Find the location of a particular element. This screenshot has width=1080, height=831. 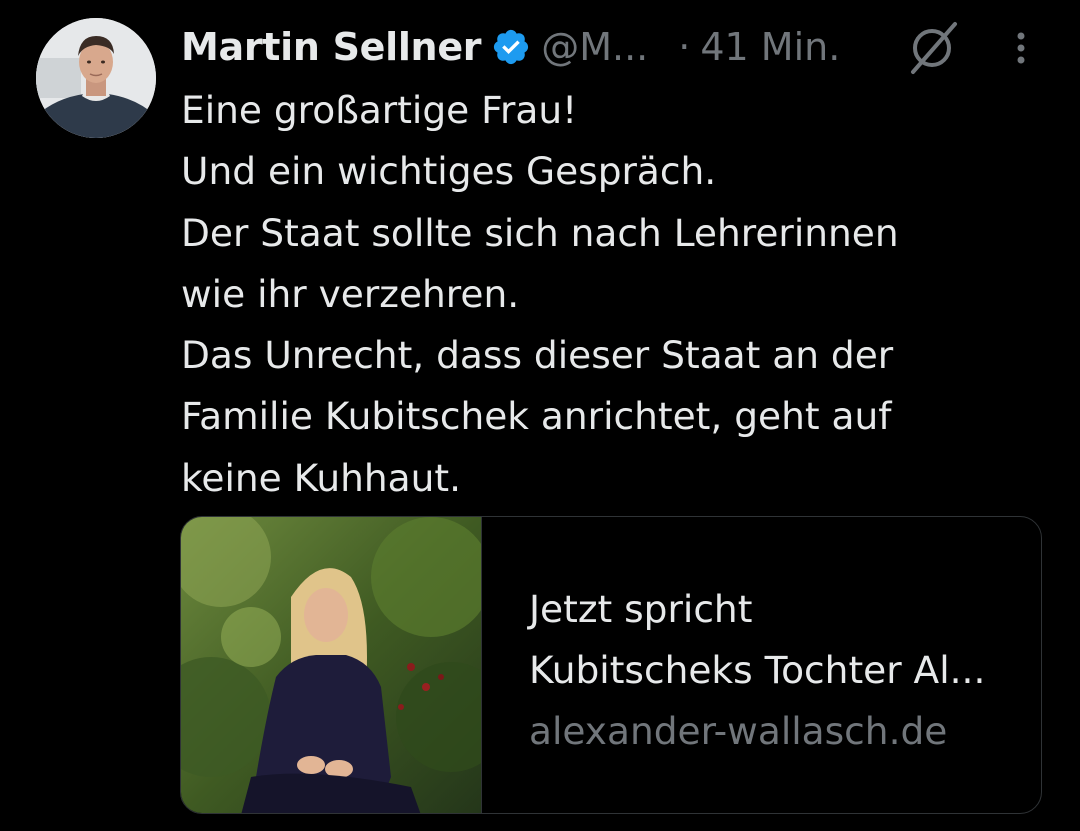

tweet-line: Und ein wichtiges Gespräch. is located at coordinates (449, 171).